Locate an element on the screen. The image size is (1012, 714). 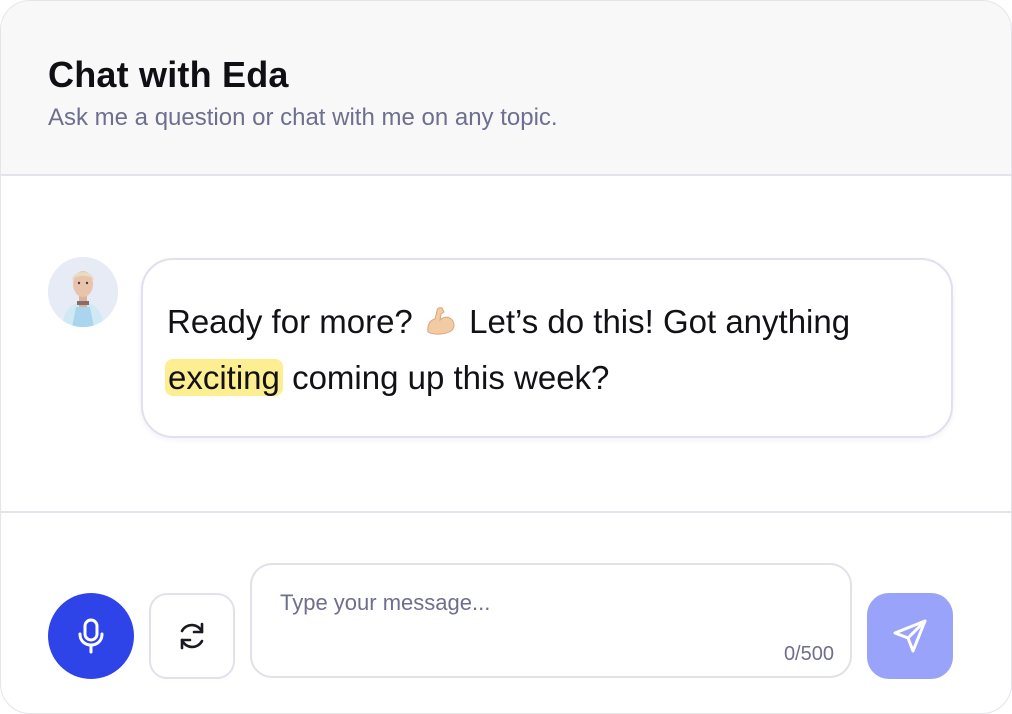
message-text-part: coming up this week? is located at coordinates (451, 377).